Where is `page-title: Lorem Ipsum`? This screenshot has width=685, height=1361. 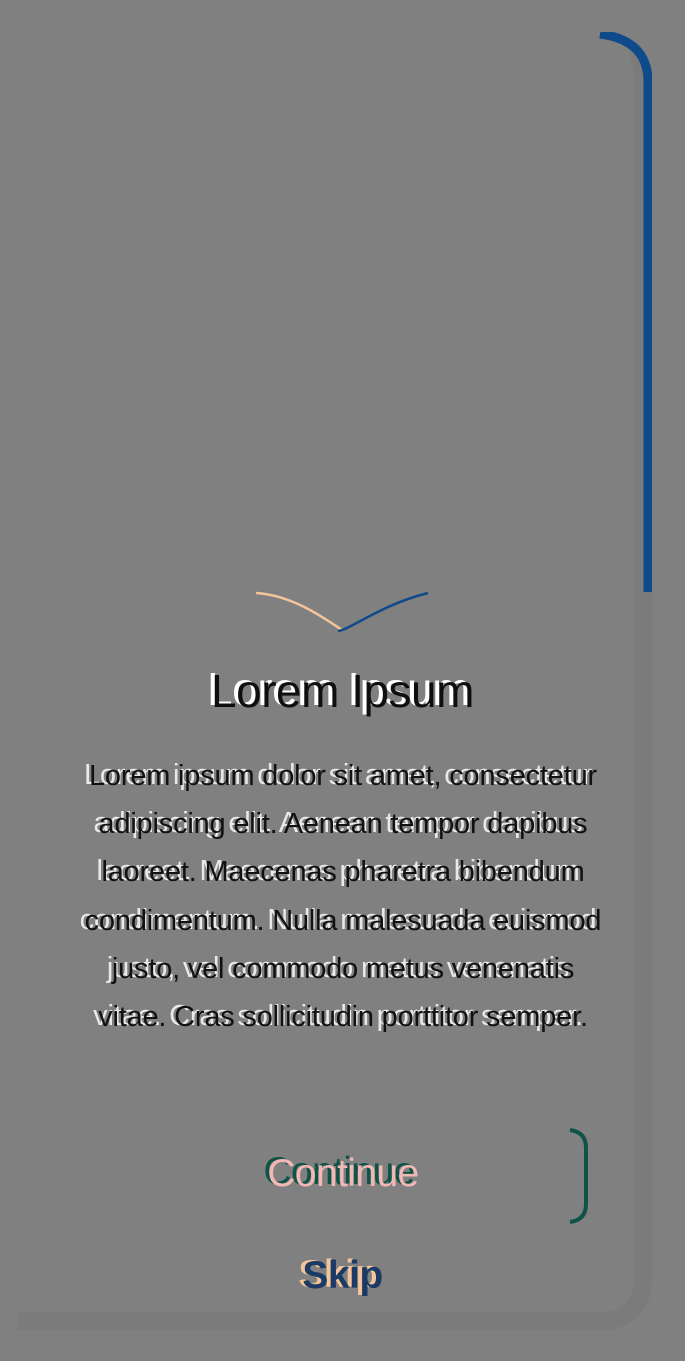
page-title: Lorem Ipsum is located at coordinates (342, 691).